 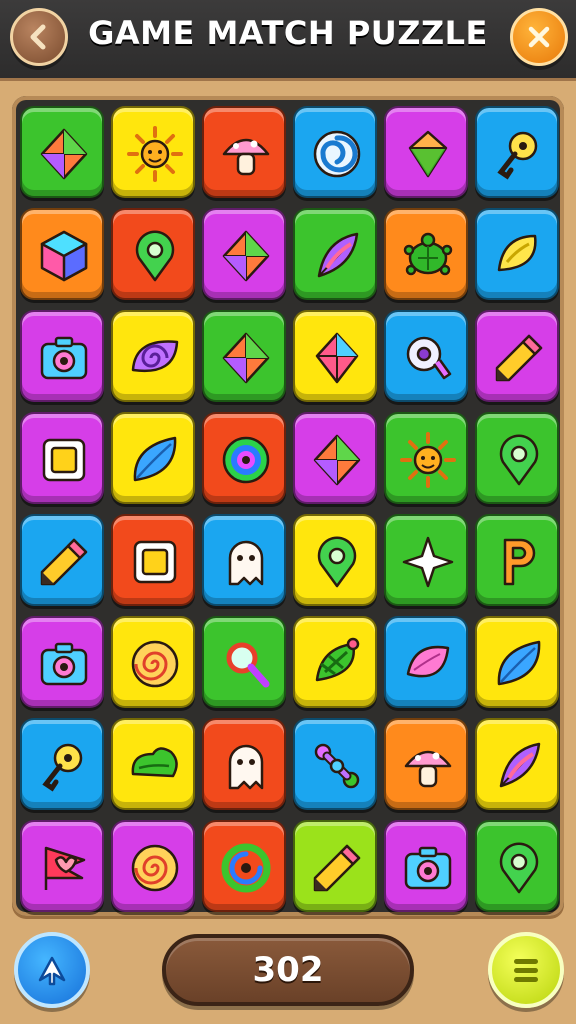 What do you see at coordinates (244, 458) in the screenshot?
I see `tile-r4-c3` at bounding box center [244, 458].